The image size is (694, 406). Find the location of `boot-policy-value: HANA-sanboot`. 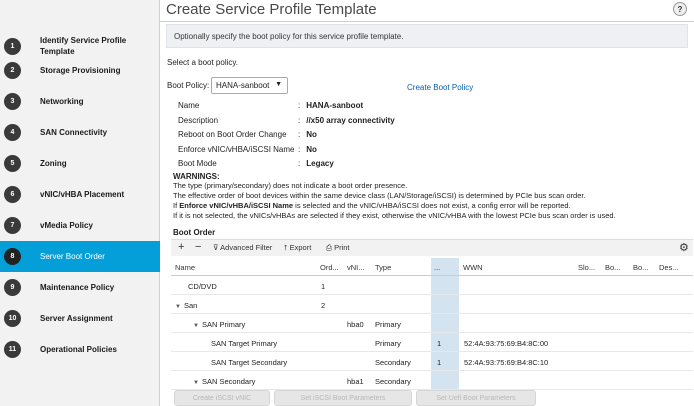

boot-policy-value: HANA-sanboot is located at coordinates (243, 85).